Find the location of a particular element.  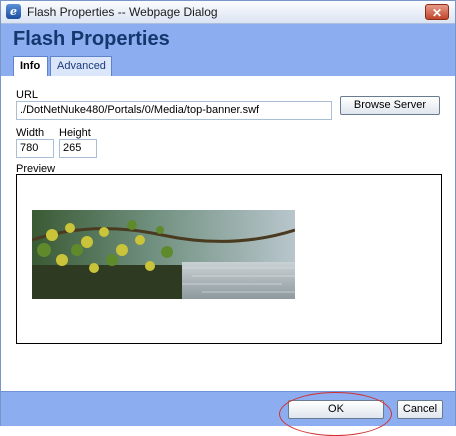

url-label: URL is located at coordinates (27, 95).